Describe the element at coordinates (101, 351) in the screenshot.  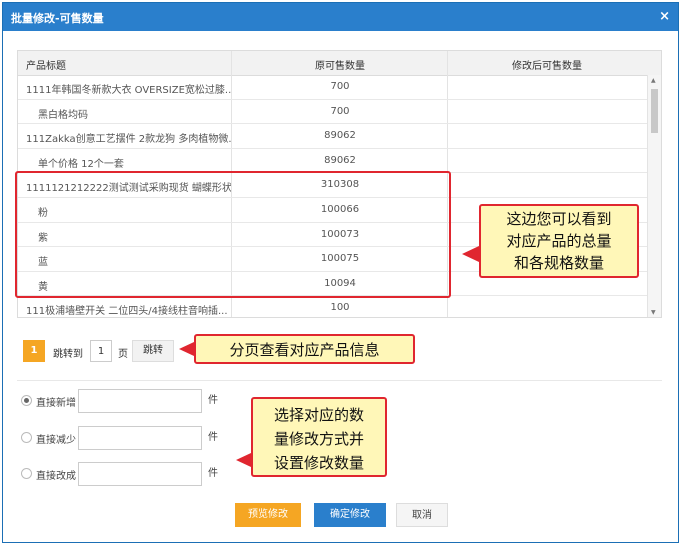
I see `jump-page-input: 1` at that location.